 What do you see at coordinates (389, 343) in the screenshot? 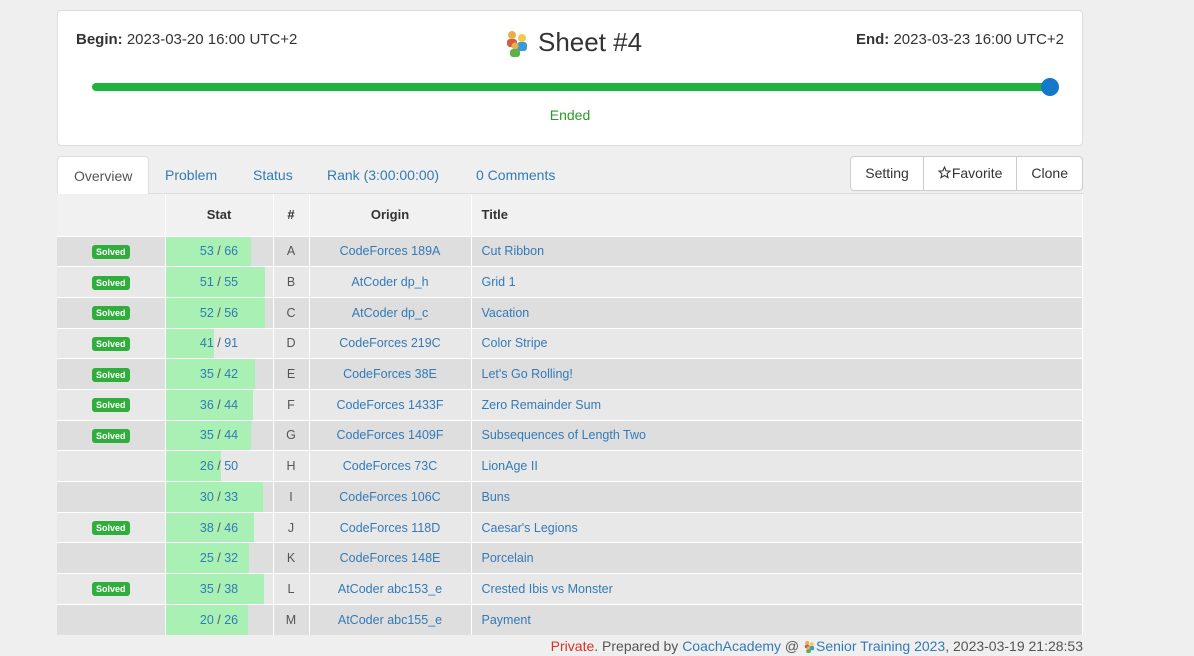
I see `origin-link: CodeForces 219C` at bounding box center [389, 343].